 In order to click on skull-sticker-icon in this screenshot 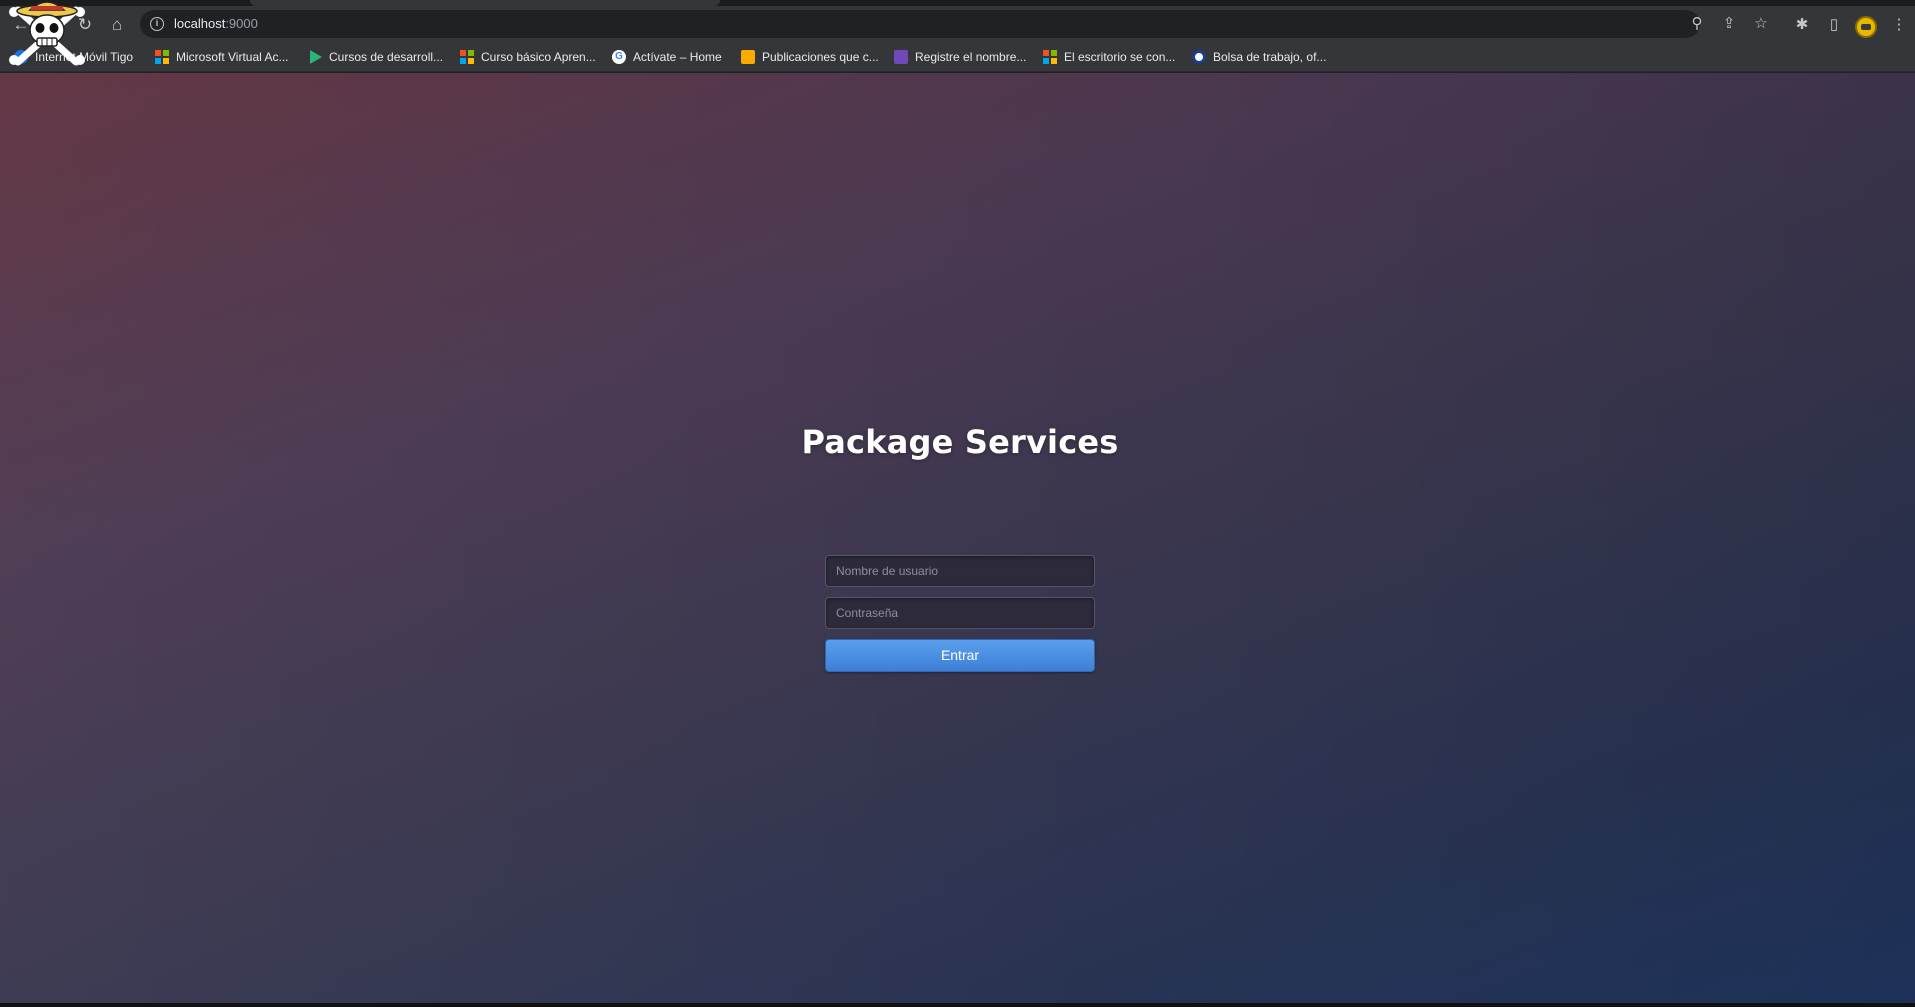, I will do `click(47, 33)`.